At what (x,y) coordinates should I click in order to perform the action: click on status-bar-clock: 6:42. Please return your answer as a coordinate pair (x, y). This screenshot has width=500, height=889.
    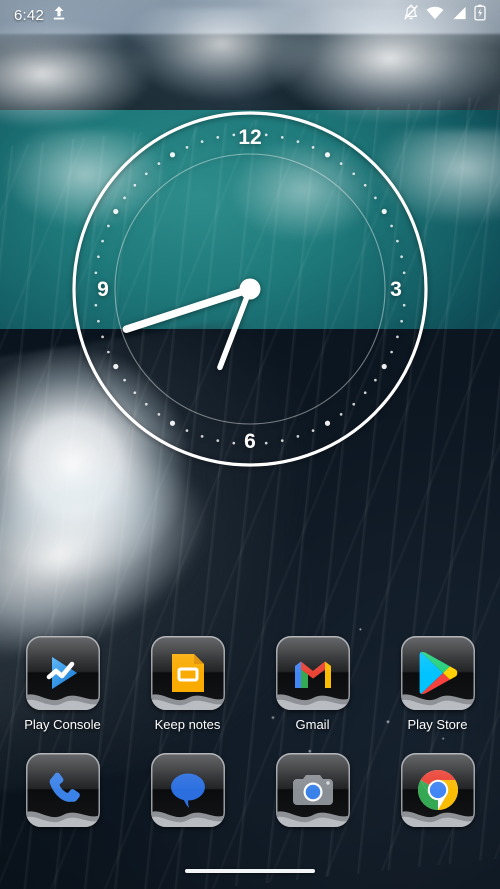
    Looking at the image, I should click on (29, 15).